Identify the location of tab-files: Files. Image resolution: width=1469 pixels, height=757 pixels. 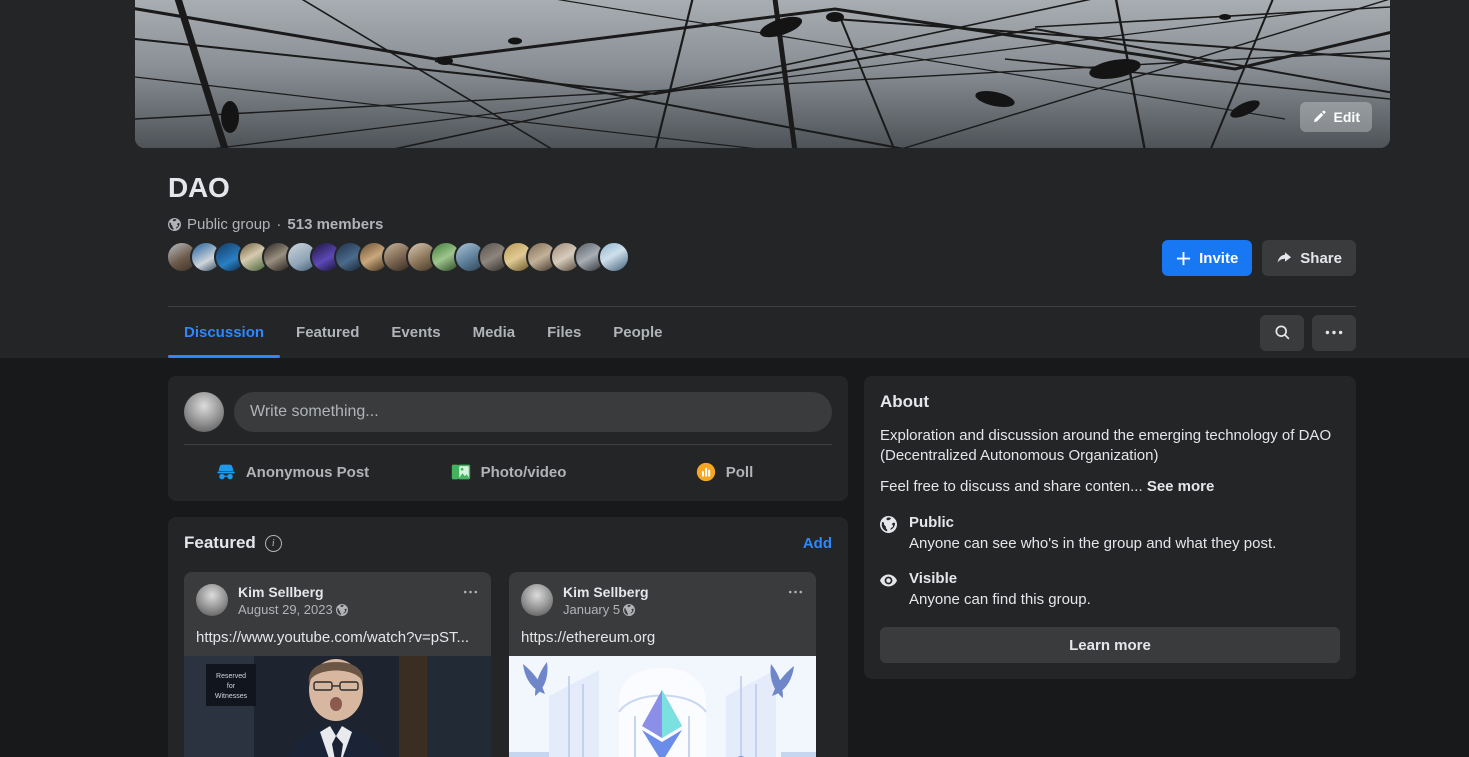
(564, 332).